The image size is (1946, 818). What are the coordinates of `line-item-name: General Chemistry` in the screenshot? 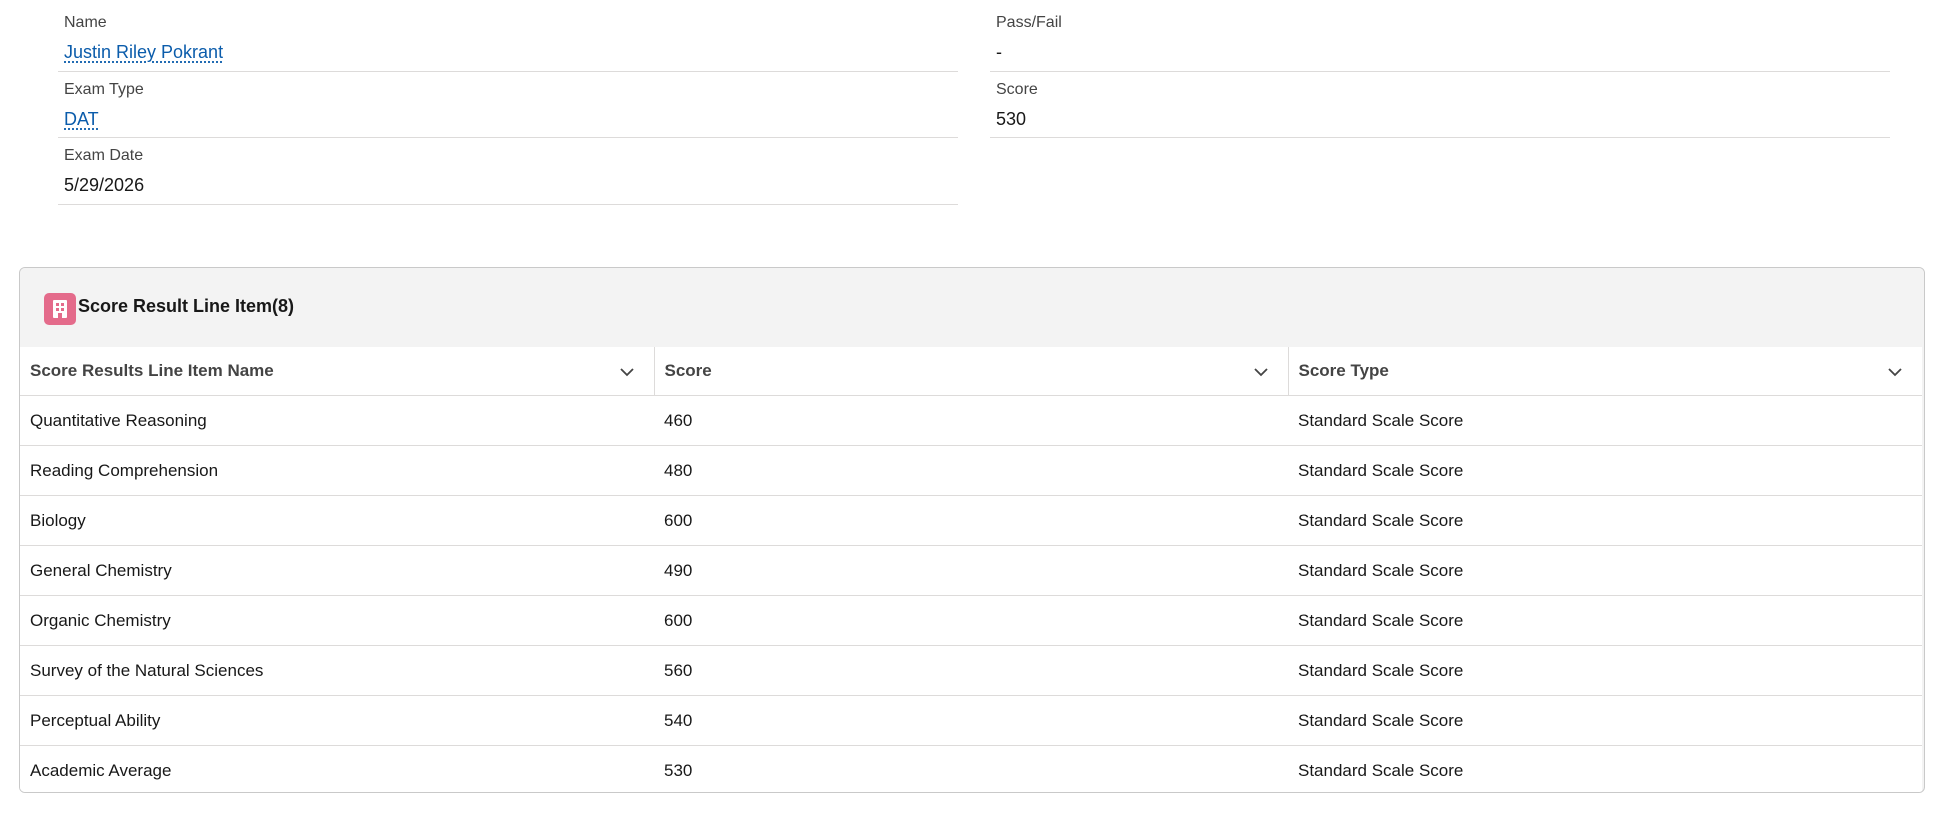 It's located at (337, 570).